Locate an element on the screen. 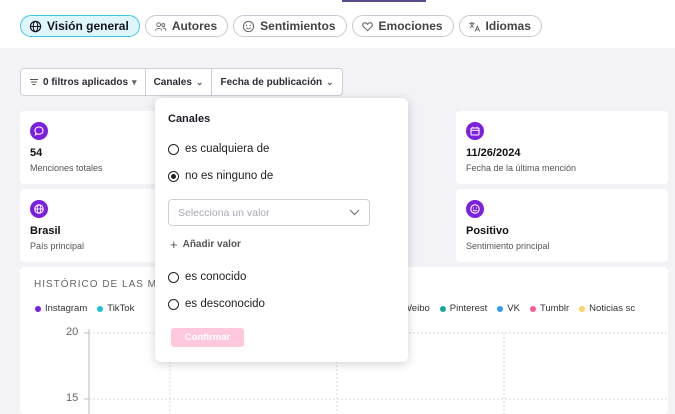  tab-sentimientos: Sentimientos is located at coordinates (290, 26).